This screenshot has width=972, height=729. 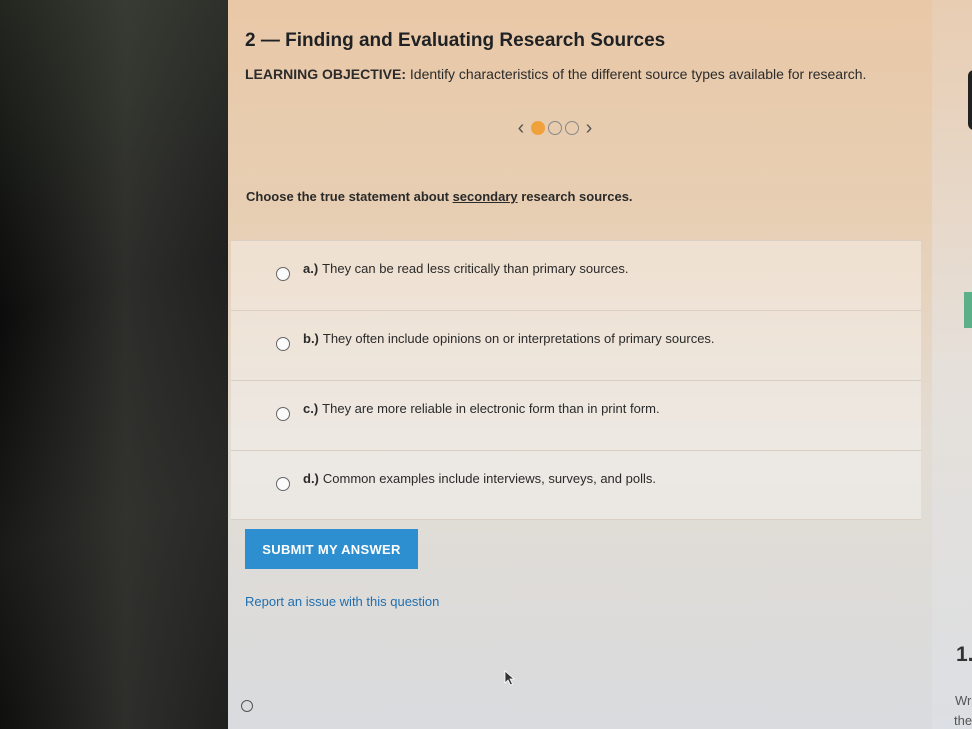 I want to click on prompt-text-after: research sources., so click(x=575, y=196).